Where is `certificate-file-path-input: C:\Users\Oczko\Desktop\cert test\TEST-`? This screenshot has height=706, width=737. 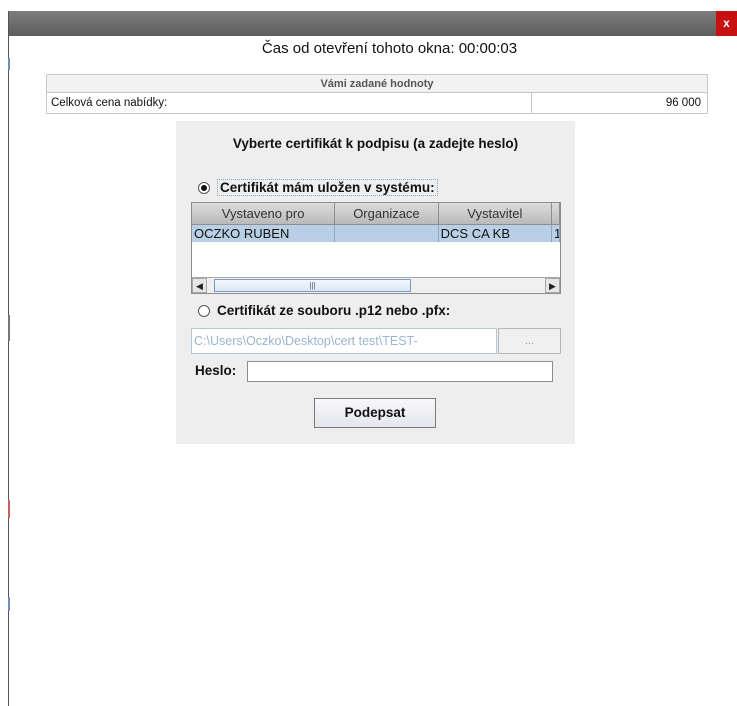
certificate-file-path-input: C:\Users\Oczko\Desktop\cert test\TEST- is located at coordinates (344, 341).